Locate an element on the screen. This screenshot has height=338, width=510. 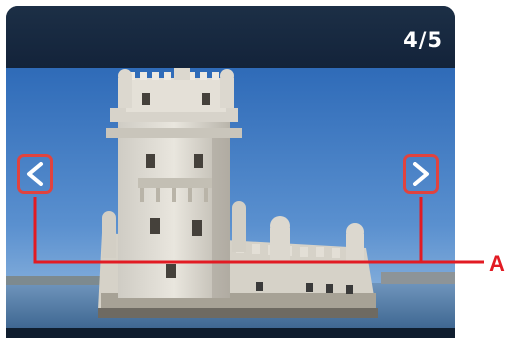
bottom-bar is located at coordinates (230, 333).